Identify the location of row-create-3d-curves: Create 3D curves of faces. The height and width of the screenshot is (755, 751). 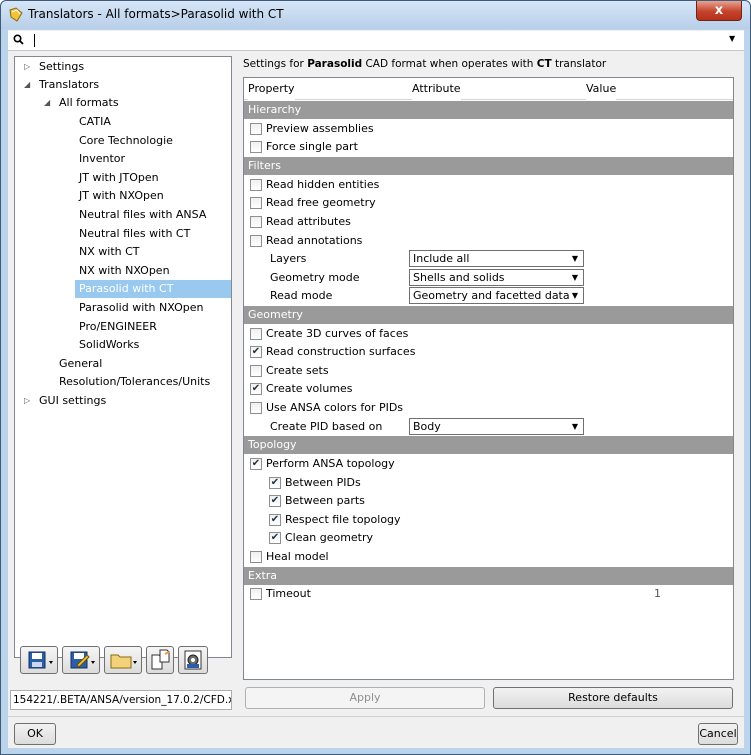
(488, 334).